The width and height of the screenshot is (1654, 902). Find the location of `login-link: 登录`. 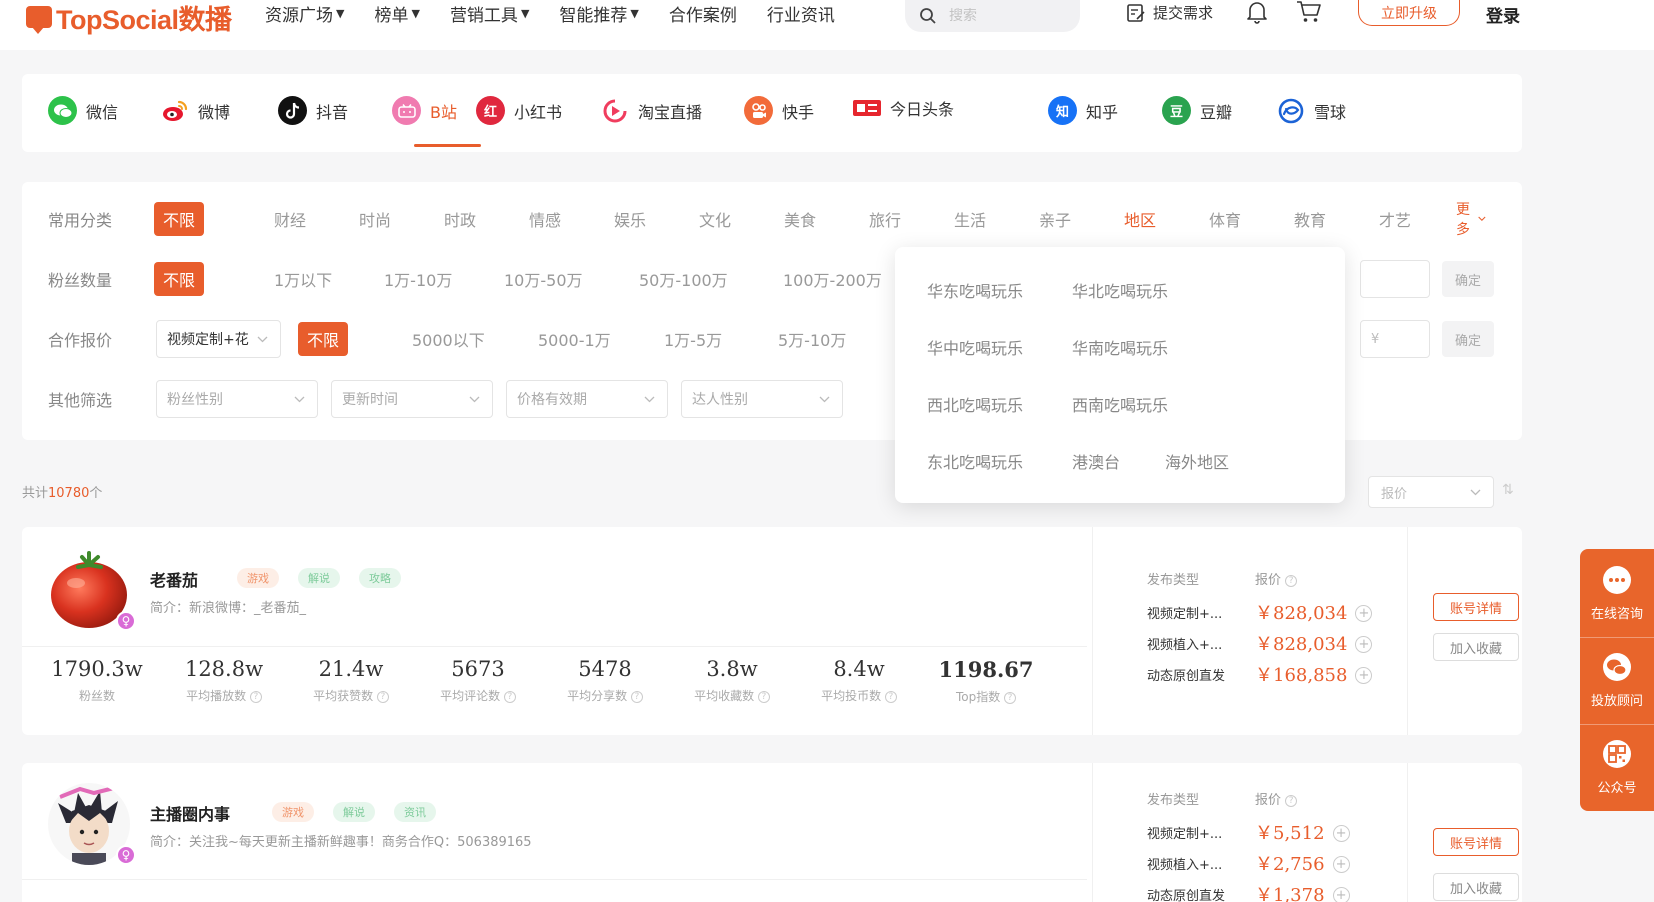

login-link: 登录 is located at coordinates (1503, 14).